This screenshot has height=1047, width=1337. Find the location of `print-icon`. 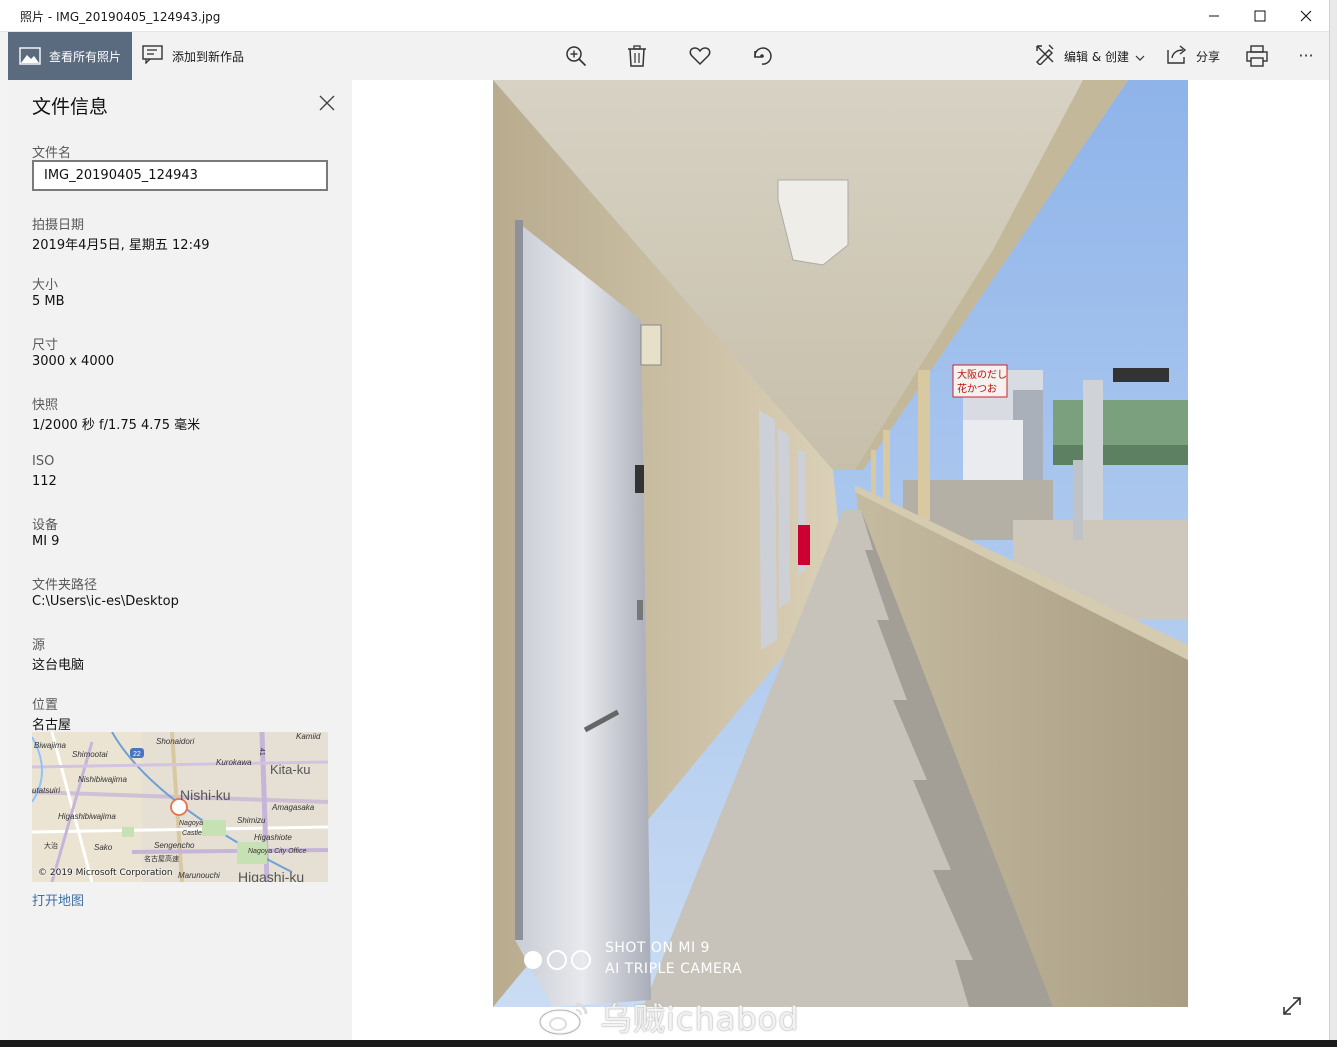

print-icon is located at coordinates (1257, 56).